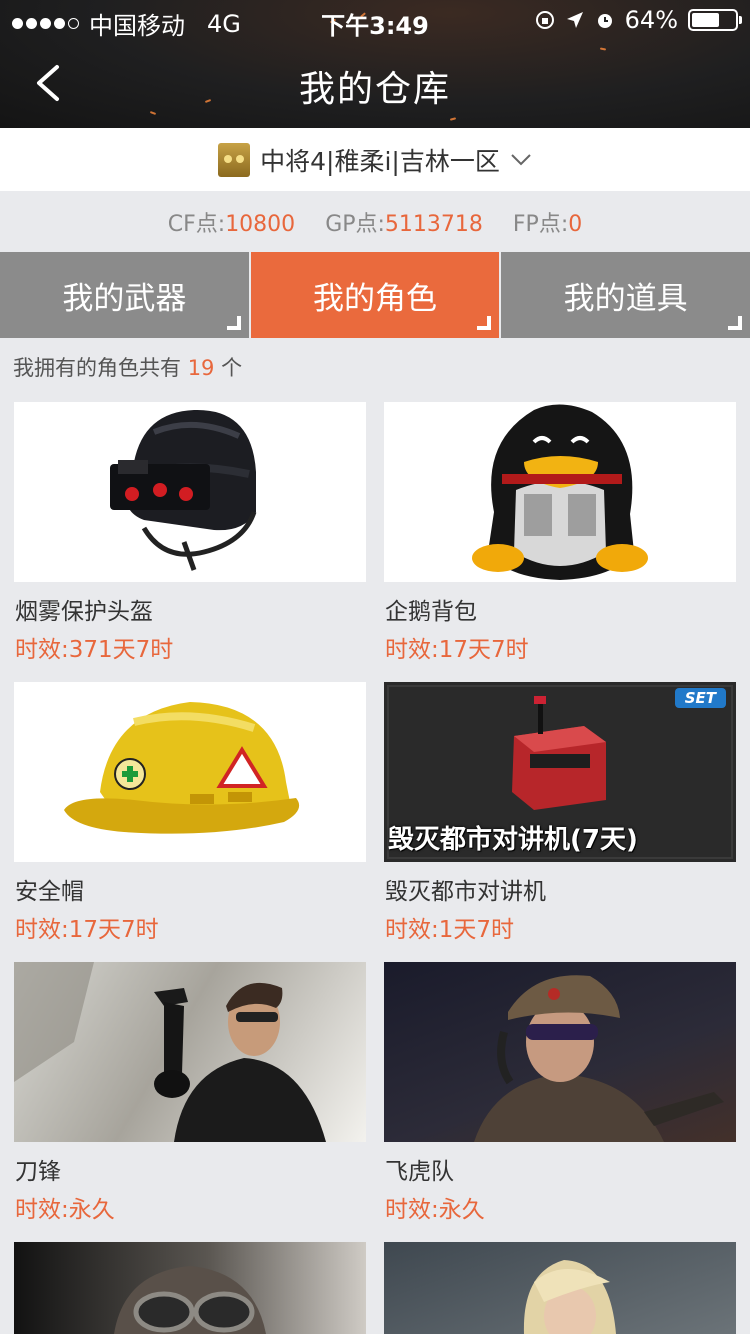 The height and width of the screenshot is (1334, 750). I want to click on penguin-backpack-image, so click(560, 492).